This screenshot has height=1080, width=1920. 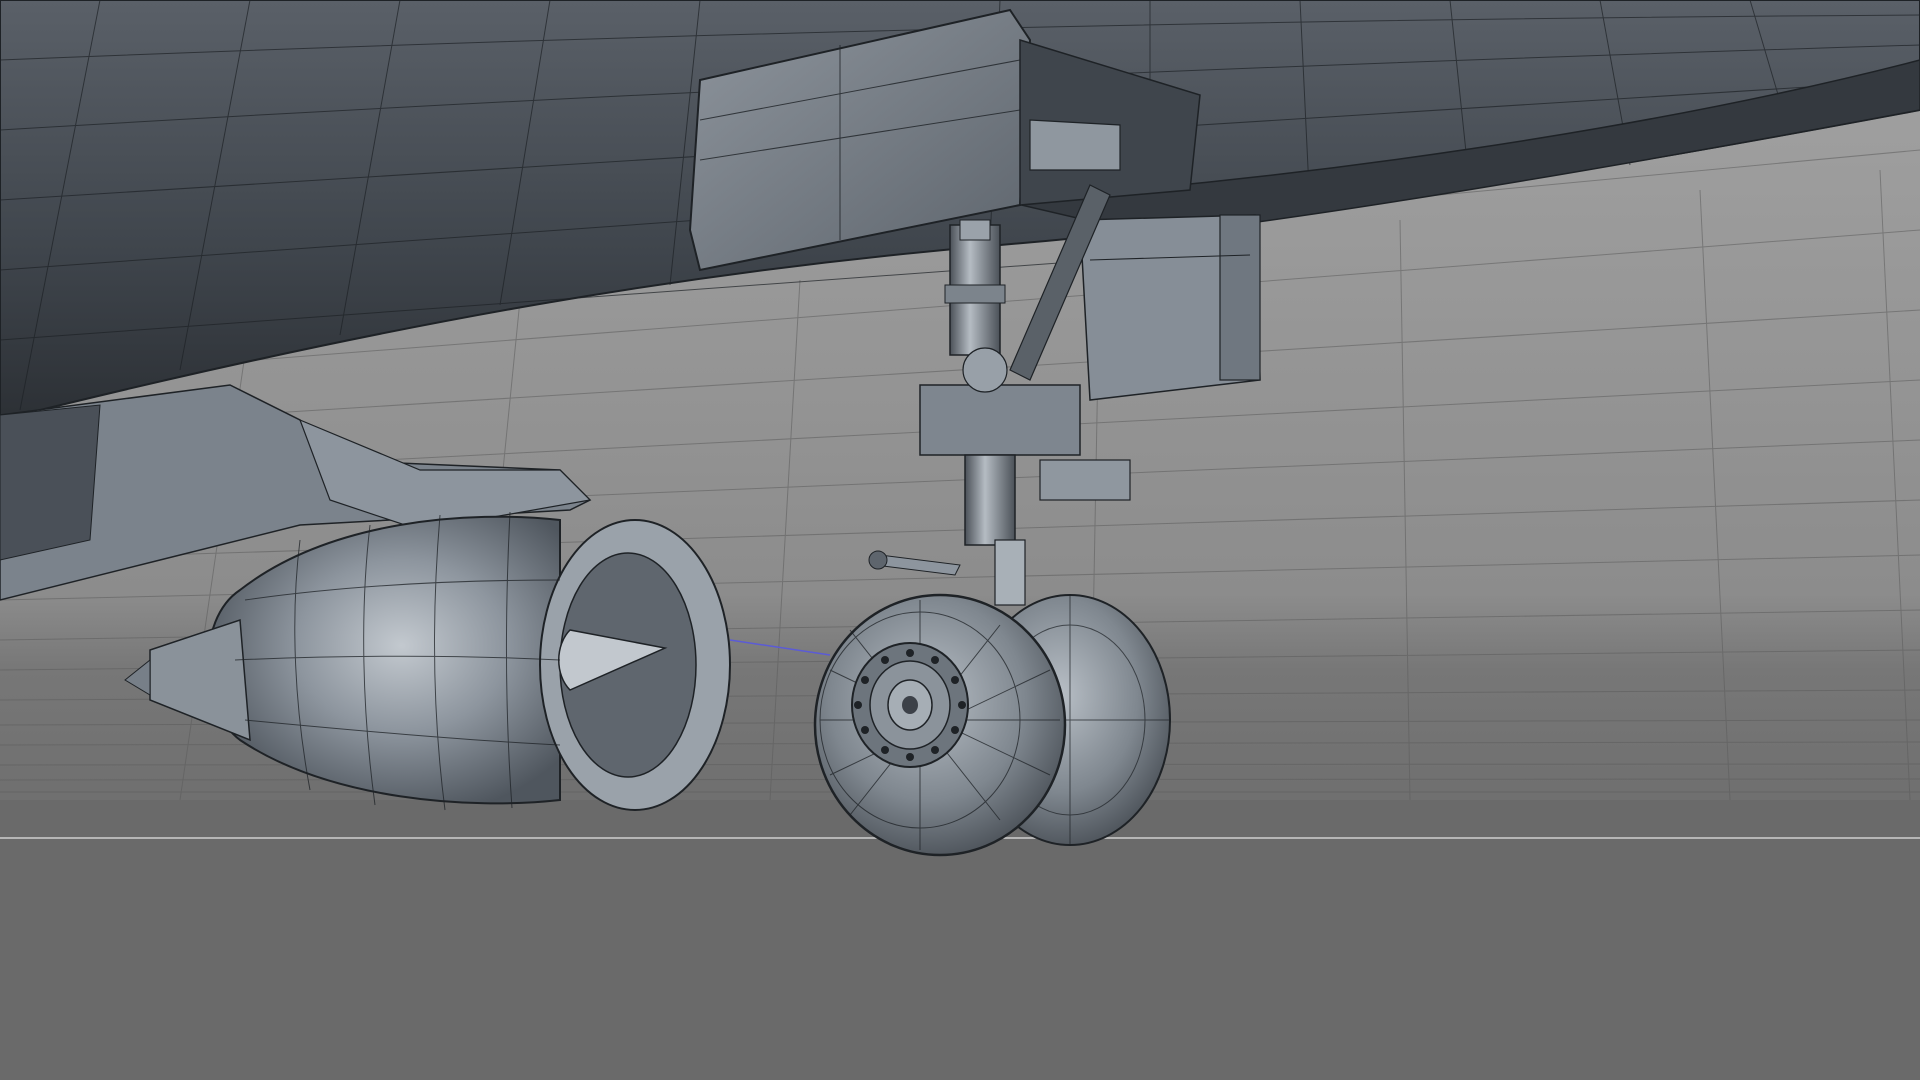 I want to click on gear-door-side, so click(x=1170, y=307).